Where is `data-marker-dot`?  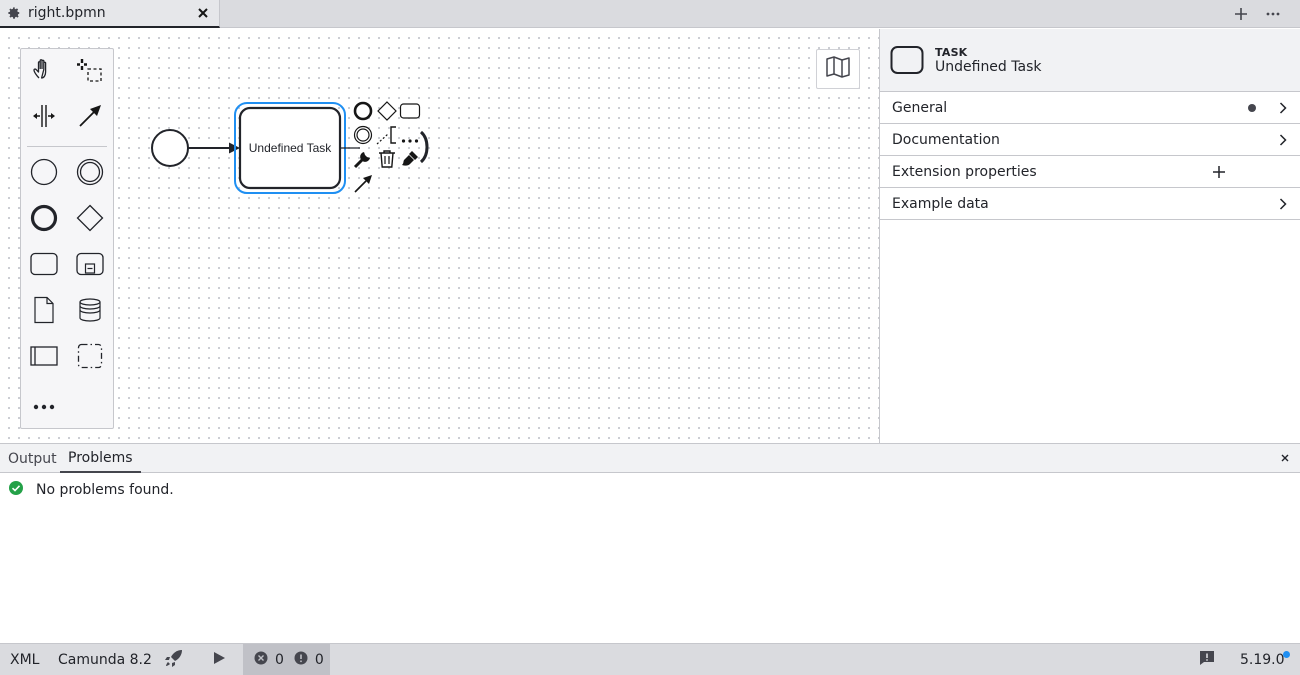 data-marker-dot is located at coordinates (1252, 108).